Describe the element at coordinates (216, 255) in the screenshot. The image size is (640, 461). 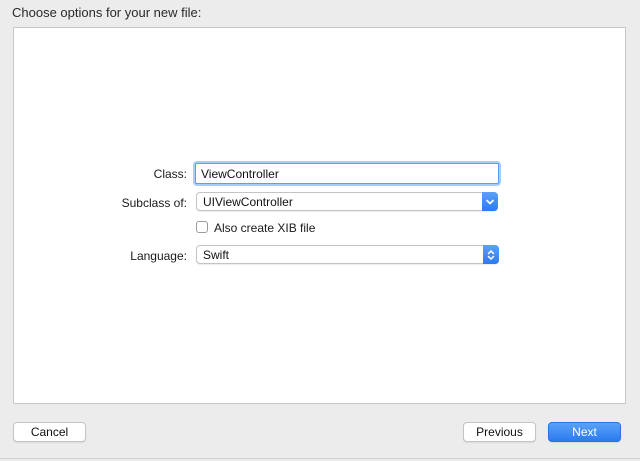
I see `language-value: Swift` at that location.